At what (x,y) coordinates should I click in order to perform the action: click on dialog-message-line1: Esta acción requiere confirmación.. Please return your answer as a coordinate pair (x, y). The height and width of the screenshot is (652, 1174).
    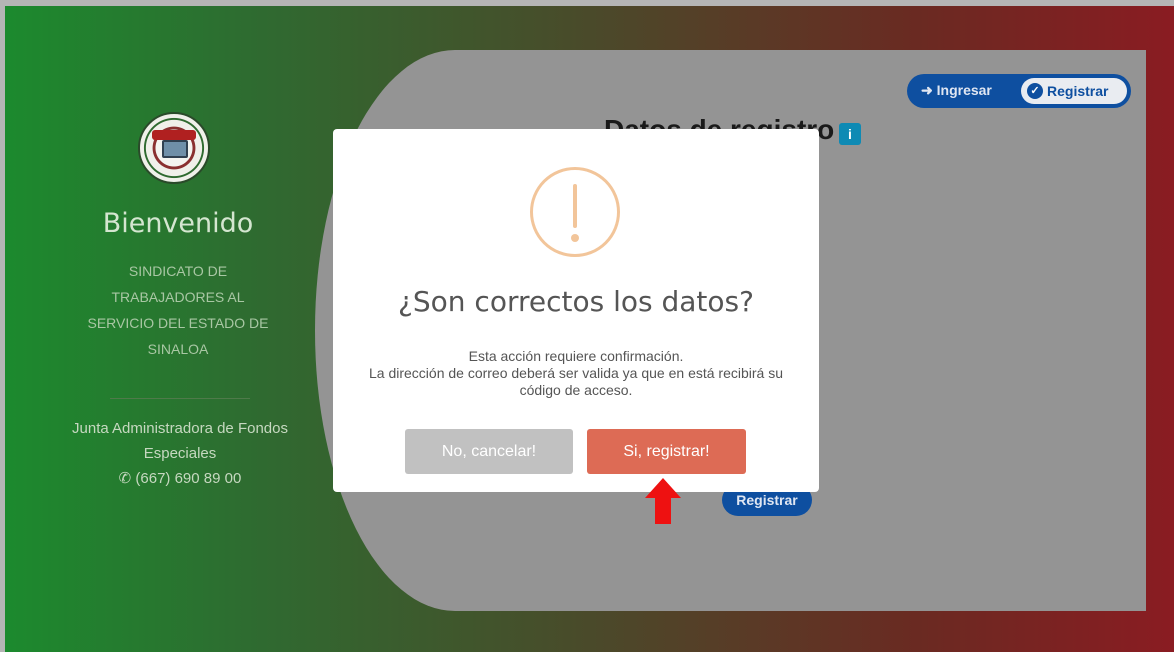
    Looking at the image, I should click on (576, 356).